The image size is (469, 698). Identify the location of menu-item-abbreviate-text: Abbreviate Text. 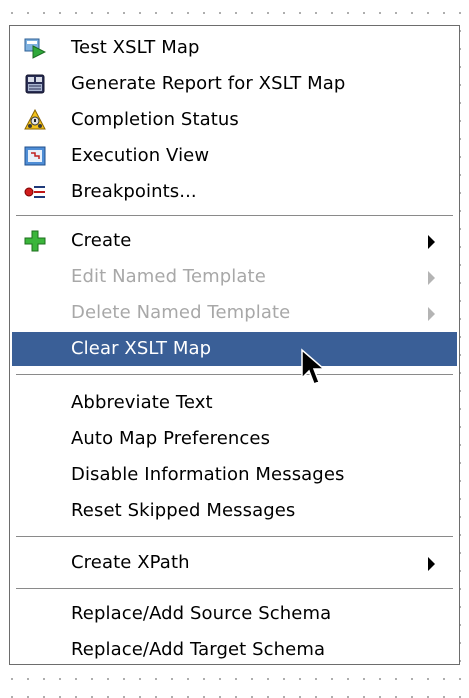
(234, 403).